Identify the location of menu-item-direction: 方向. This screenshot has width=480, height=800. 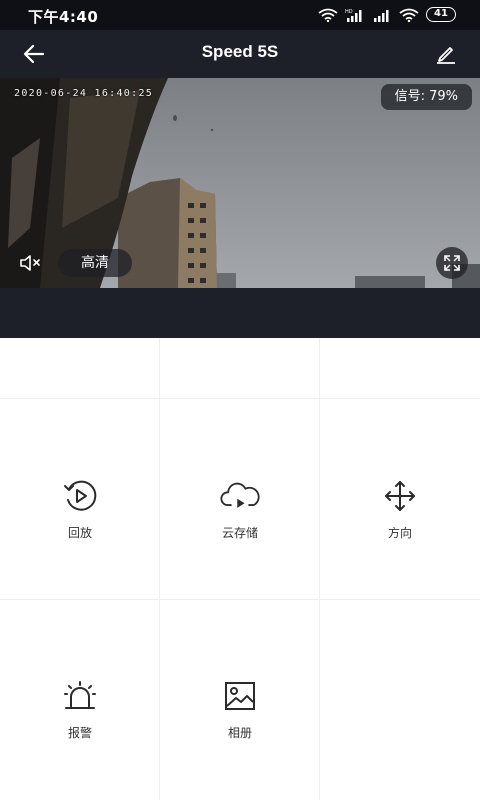
(400, 508).